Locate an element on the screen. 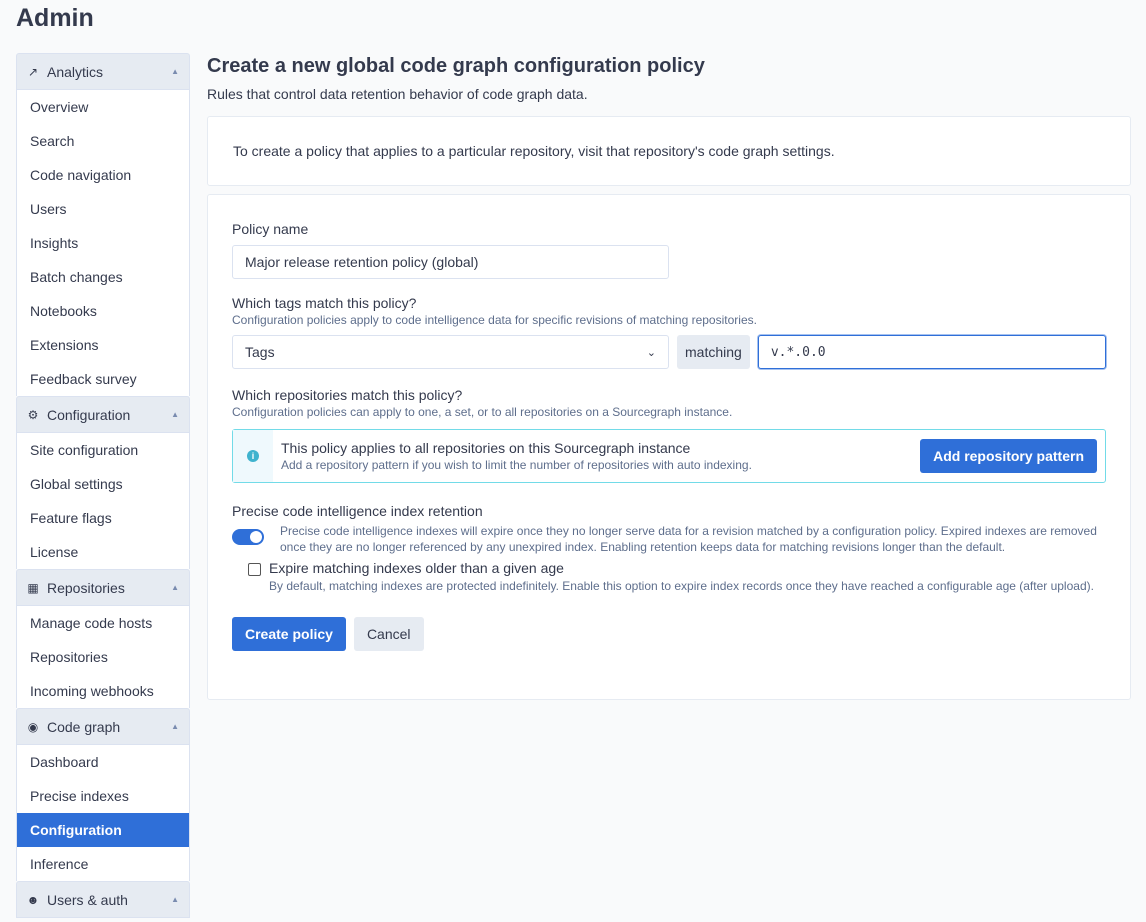 The image size is (1146, 922). sidebar-item-users: Users is located at coordinates (103, 209).